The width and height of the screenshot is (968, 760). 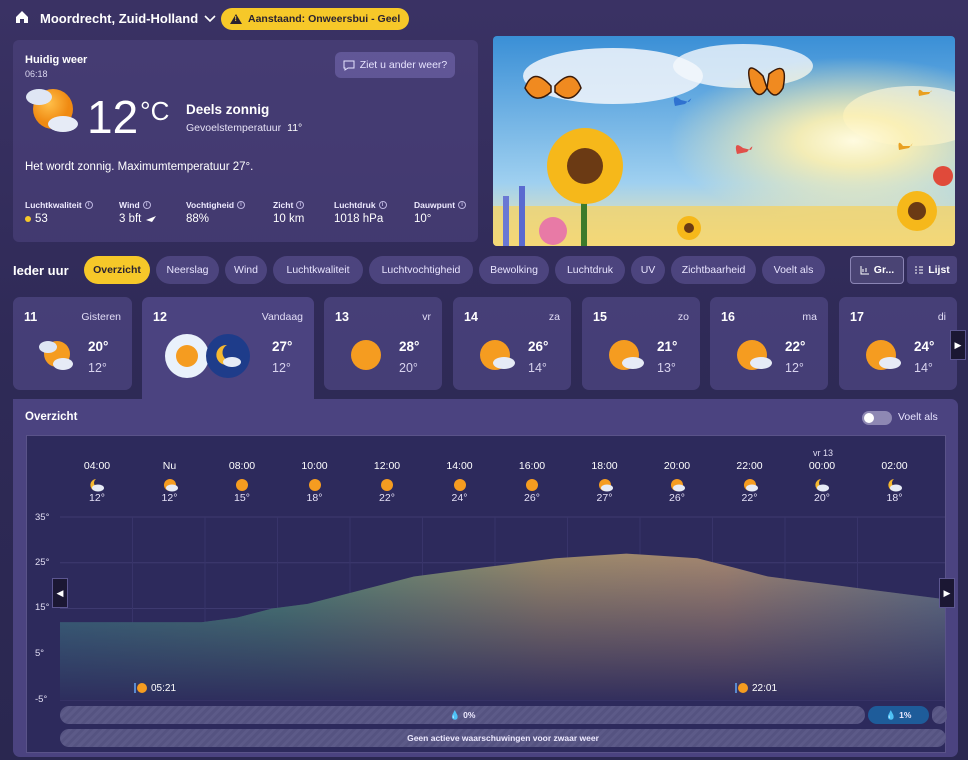 I want to click on day-card: 15 zo 21° 13°, so click(x=641, y=343).